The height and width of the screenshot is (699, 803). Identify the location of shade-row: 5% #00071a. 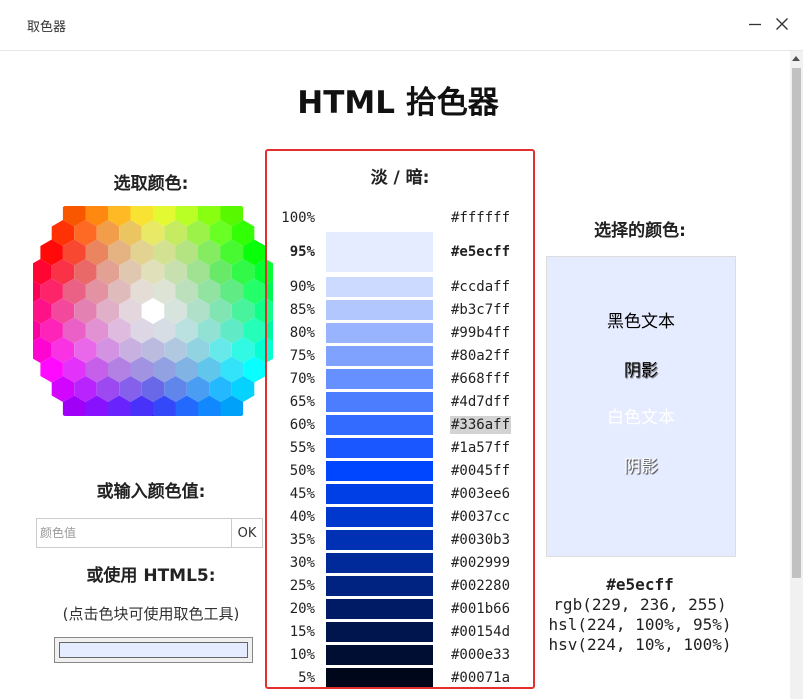
(400, 676).